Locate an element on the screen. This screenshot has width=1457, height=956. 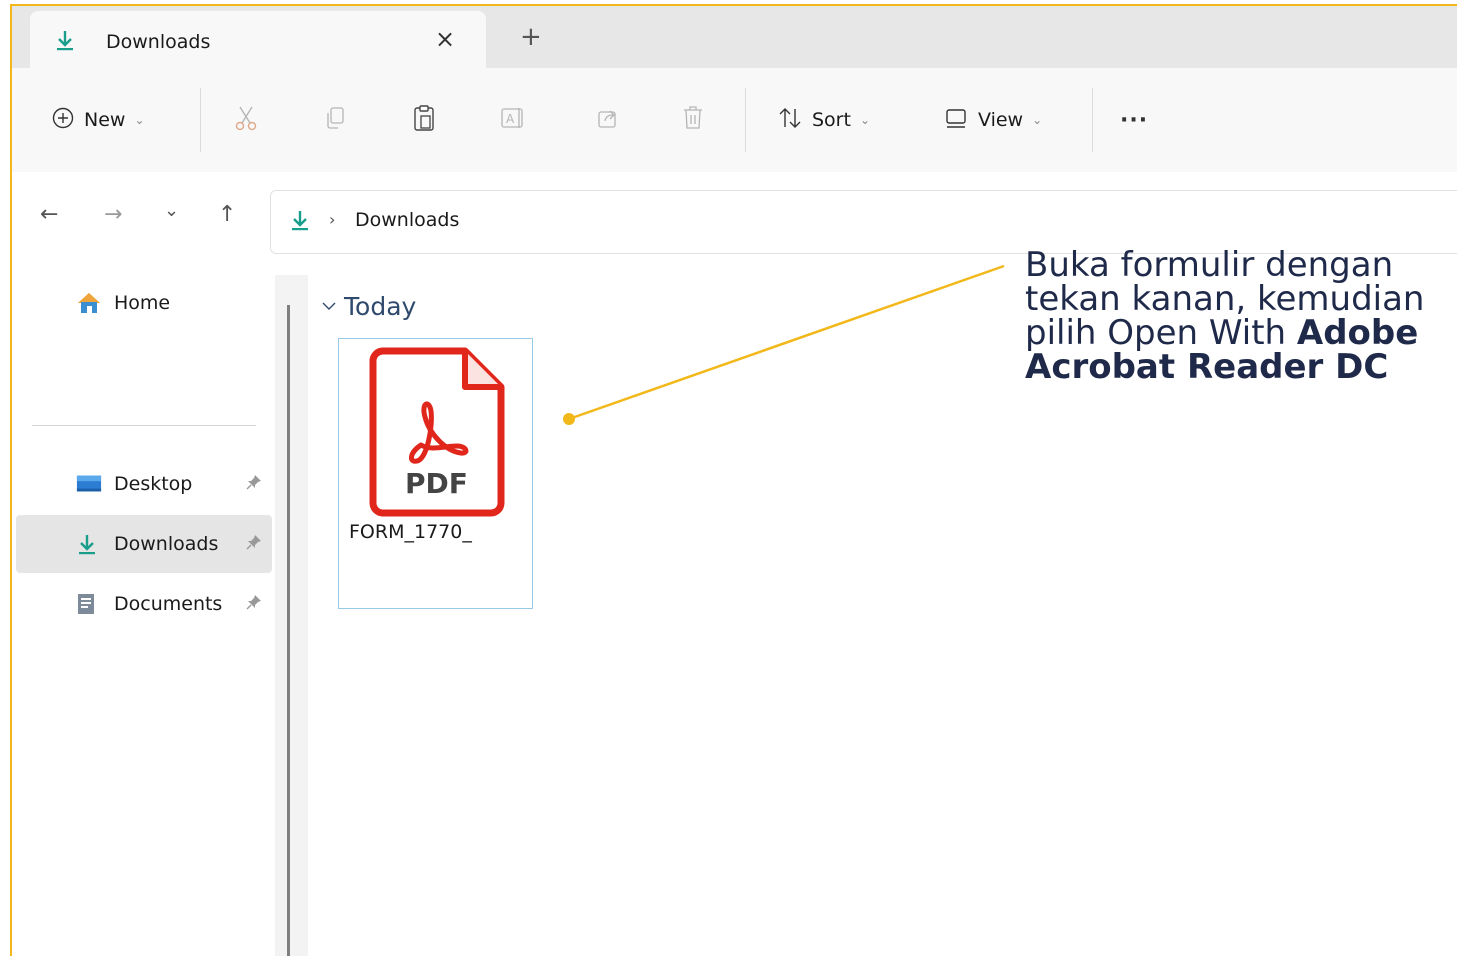
tab-bar: Downloads × + is located at coordinates (734, 37).